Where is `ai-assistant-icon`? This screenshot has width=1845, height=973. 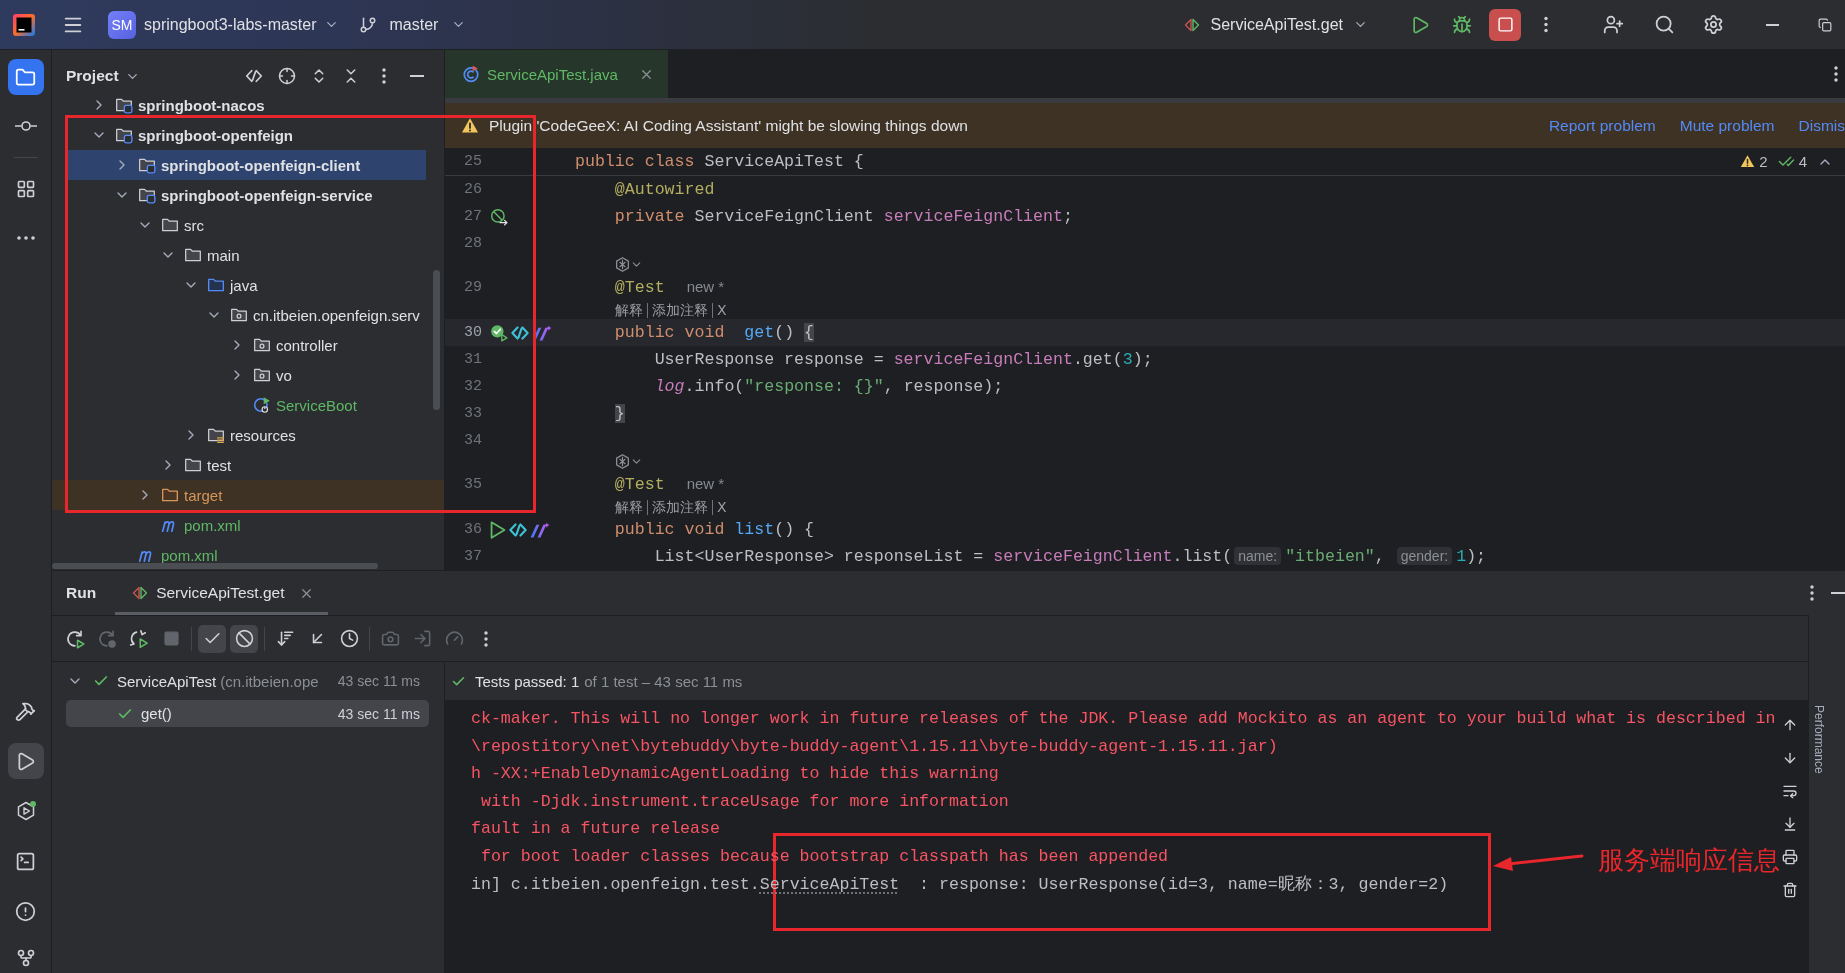
ai-assistant-icon is located at coordinates (540, 529).